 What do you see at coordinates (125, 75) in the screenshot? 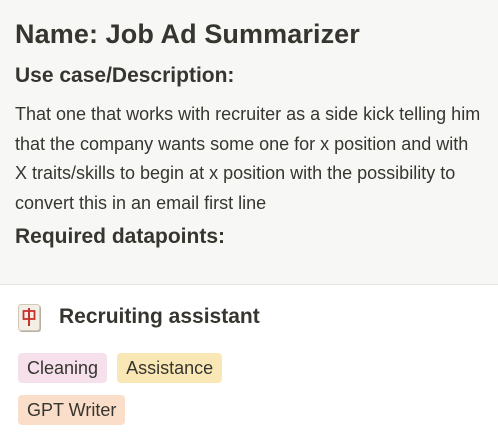
I see `preview-section-heading: Use case/Description:` at bounding box center [125, 75].